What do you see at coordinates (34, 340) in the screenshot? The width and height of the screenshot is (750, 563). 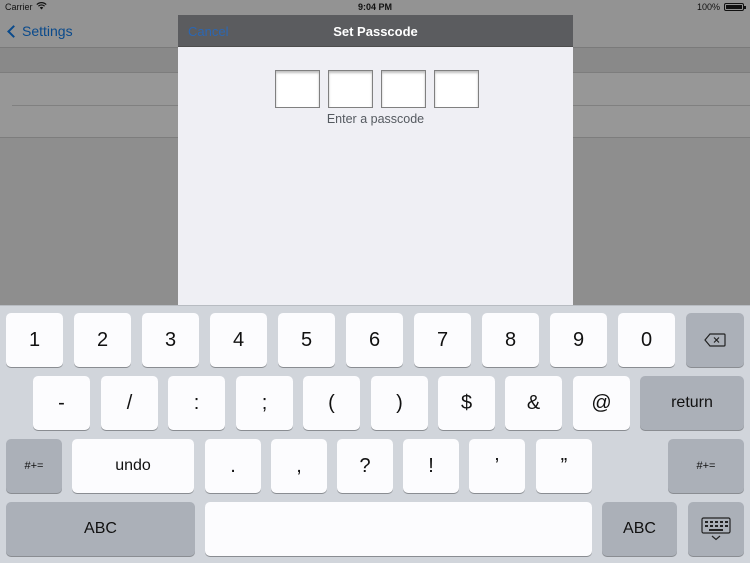 I see `key-1: 1` at bounding box center [34, 340].